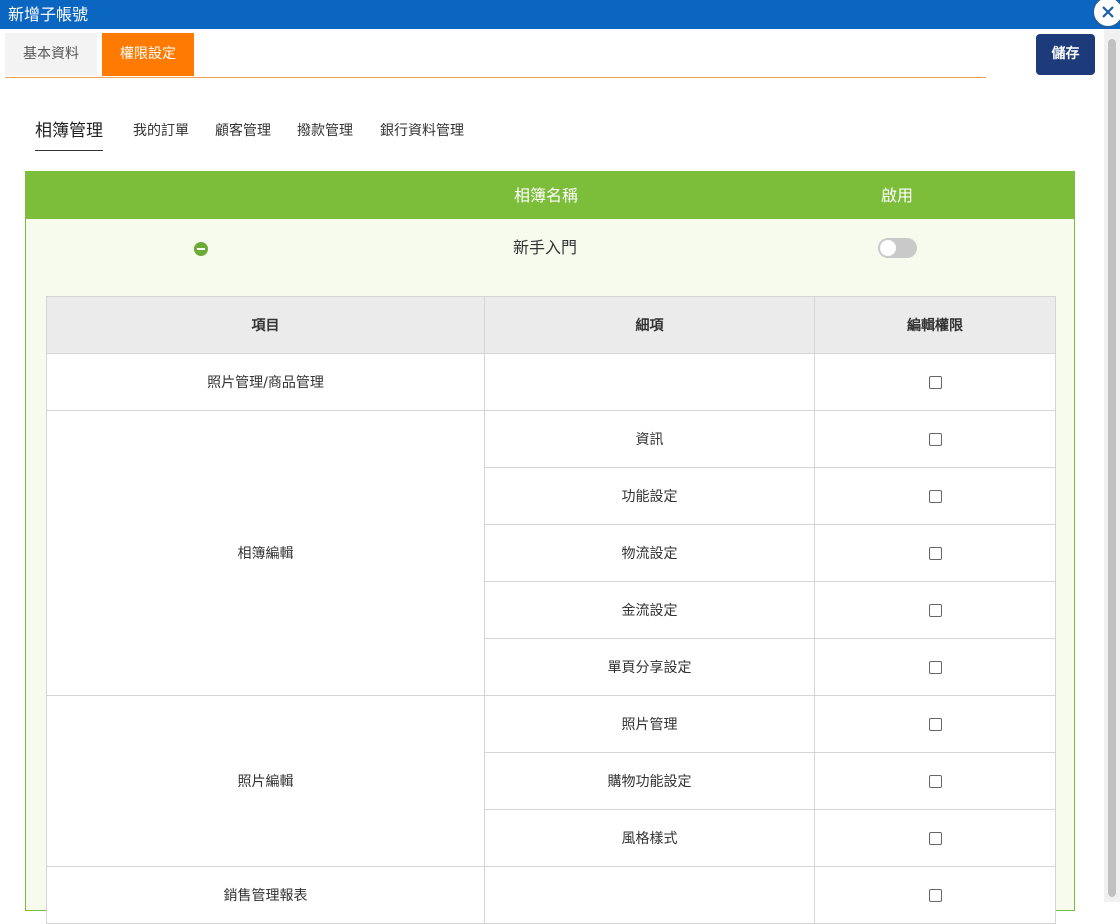 Image resolution: width=1120 pixels, height=924 pixels. Describe the element at coordinates (265, 781) in the screenshot. I see `item-cell: 照片編輯` at that location.